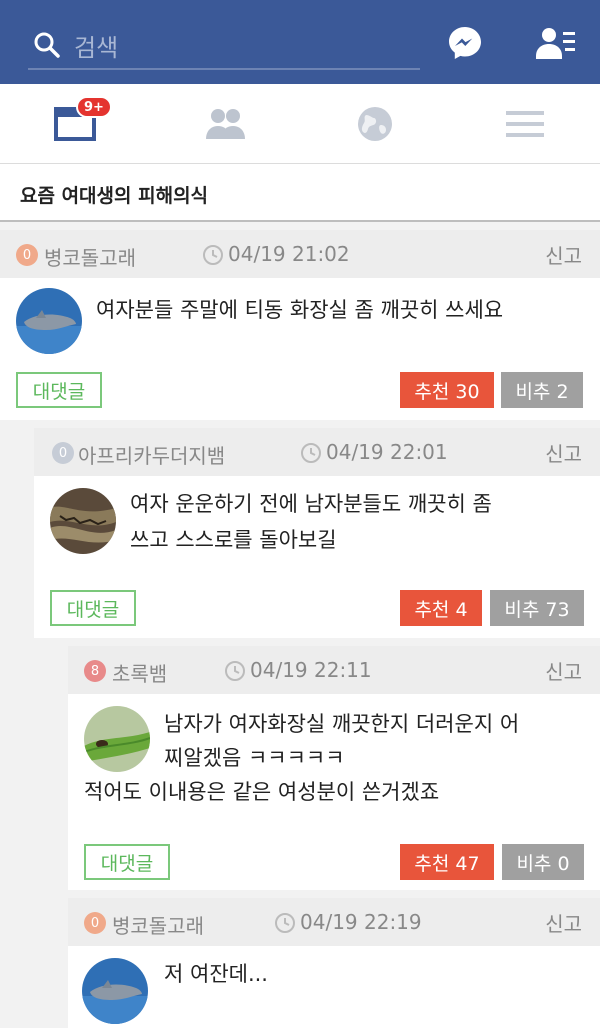 The width and height of the screenshot is (600, 1028). I want to click on comment-header: 0 병코돌고래 04/19 21:02 신고, so click(300, 254).